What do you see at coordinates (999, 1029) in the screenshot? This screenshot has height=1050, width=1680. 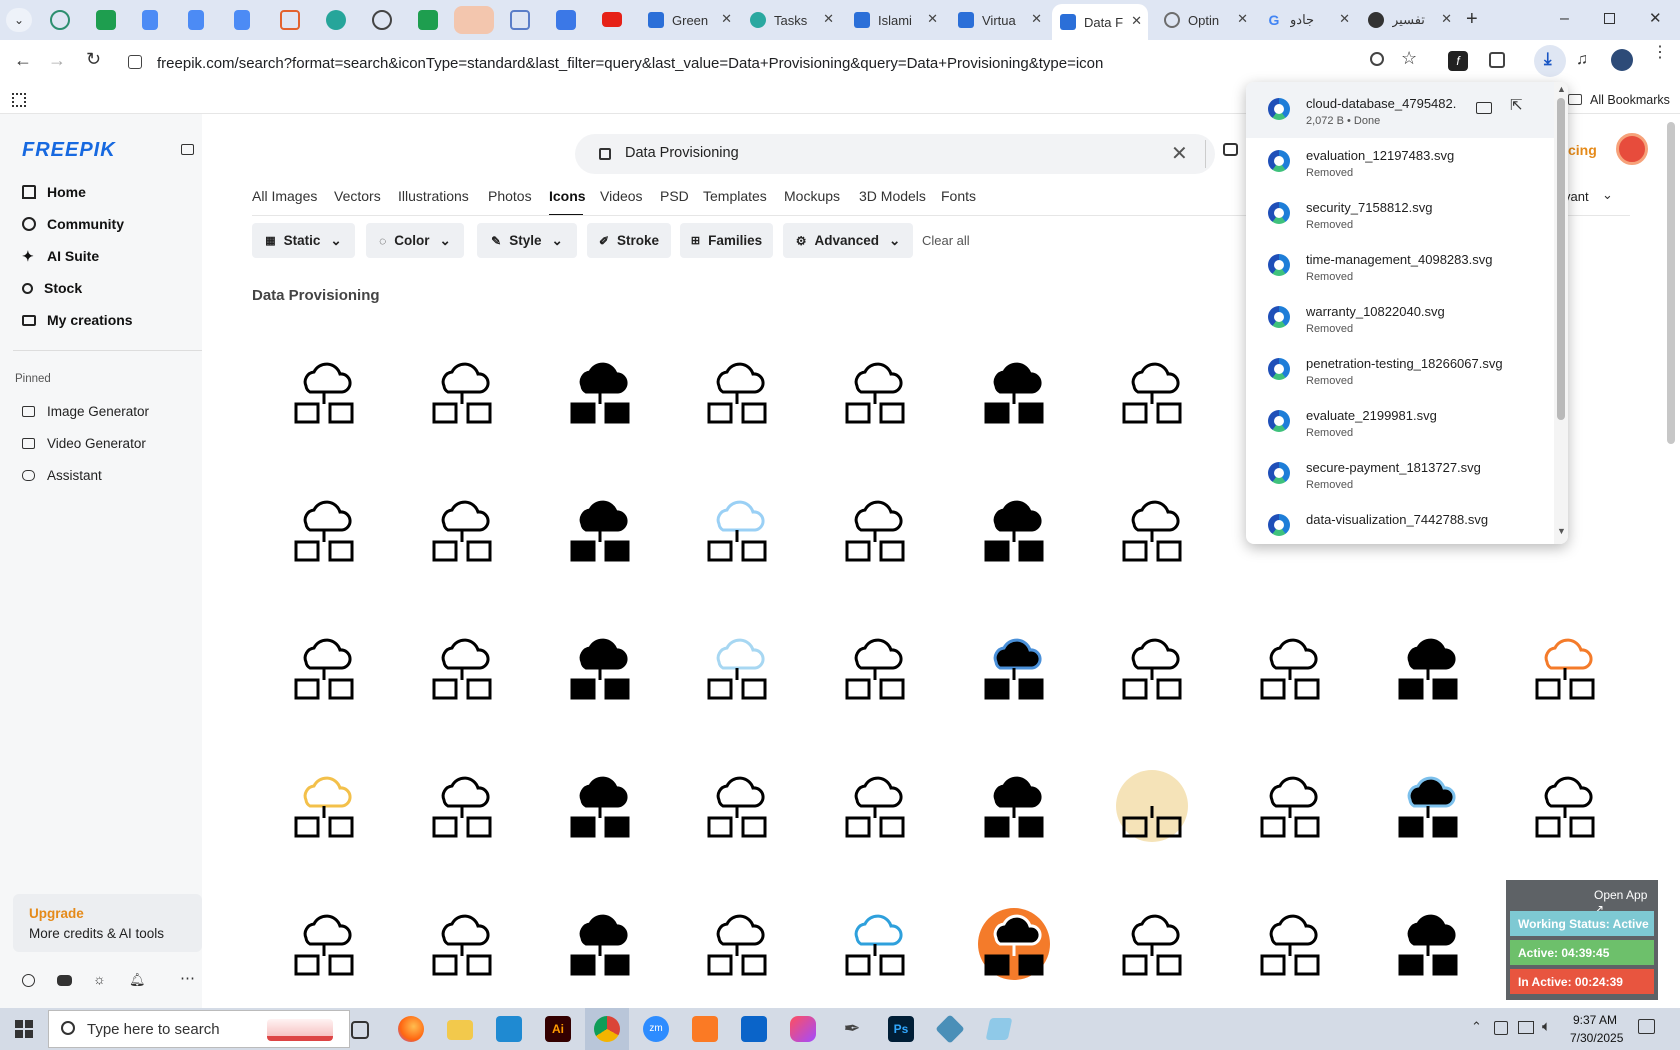 I see `notepad-icon` at bounding box center [999, 1029].